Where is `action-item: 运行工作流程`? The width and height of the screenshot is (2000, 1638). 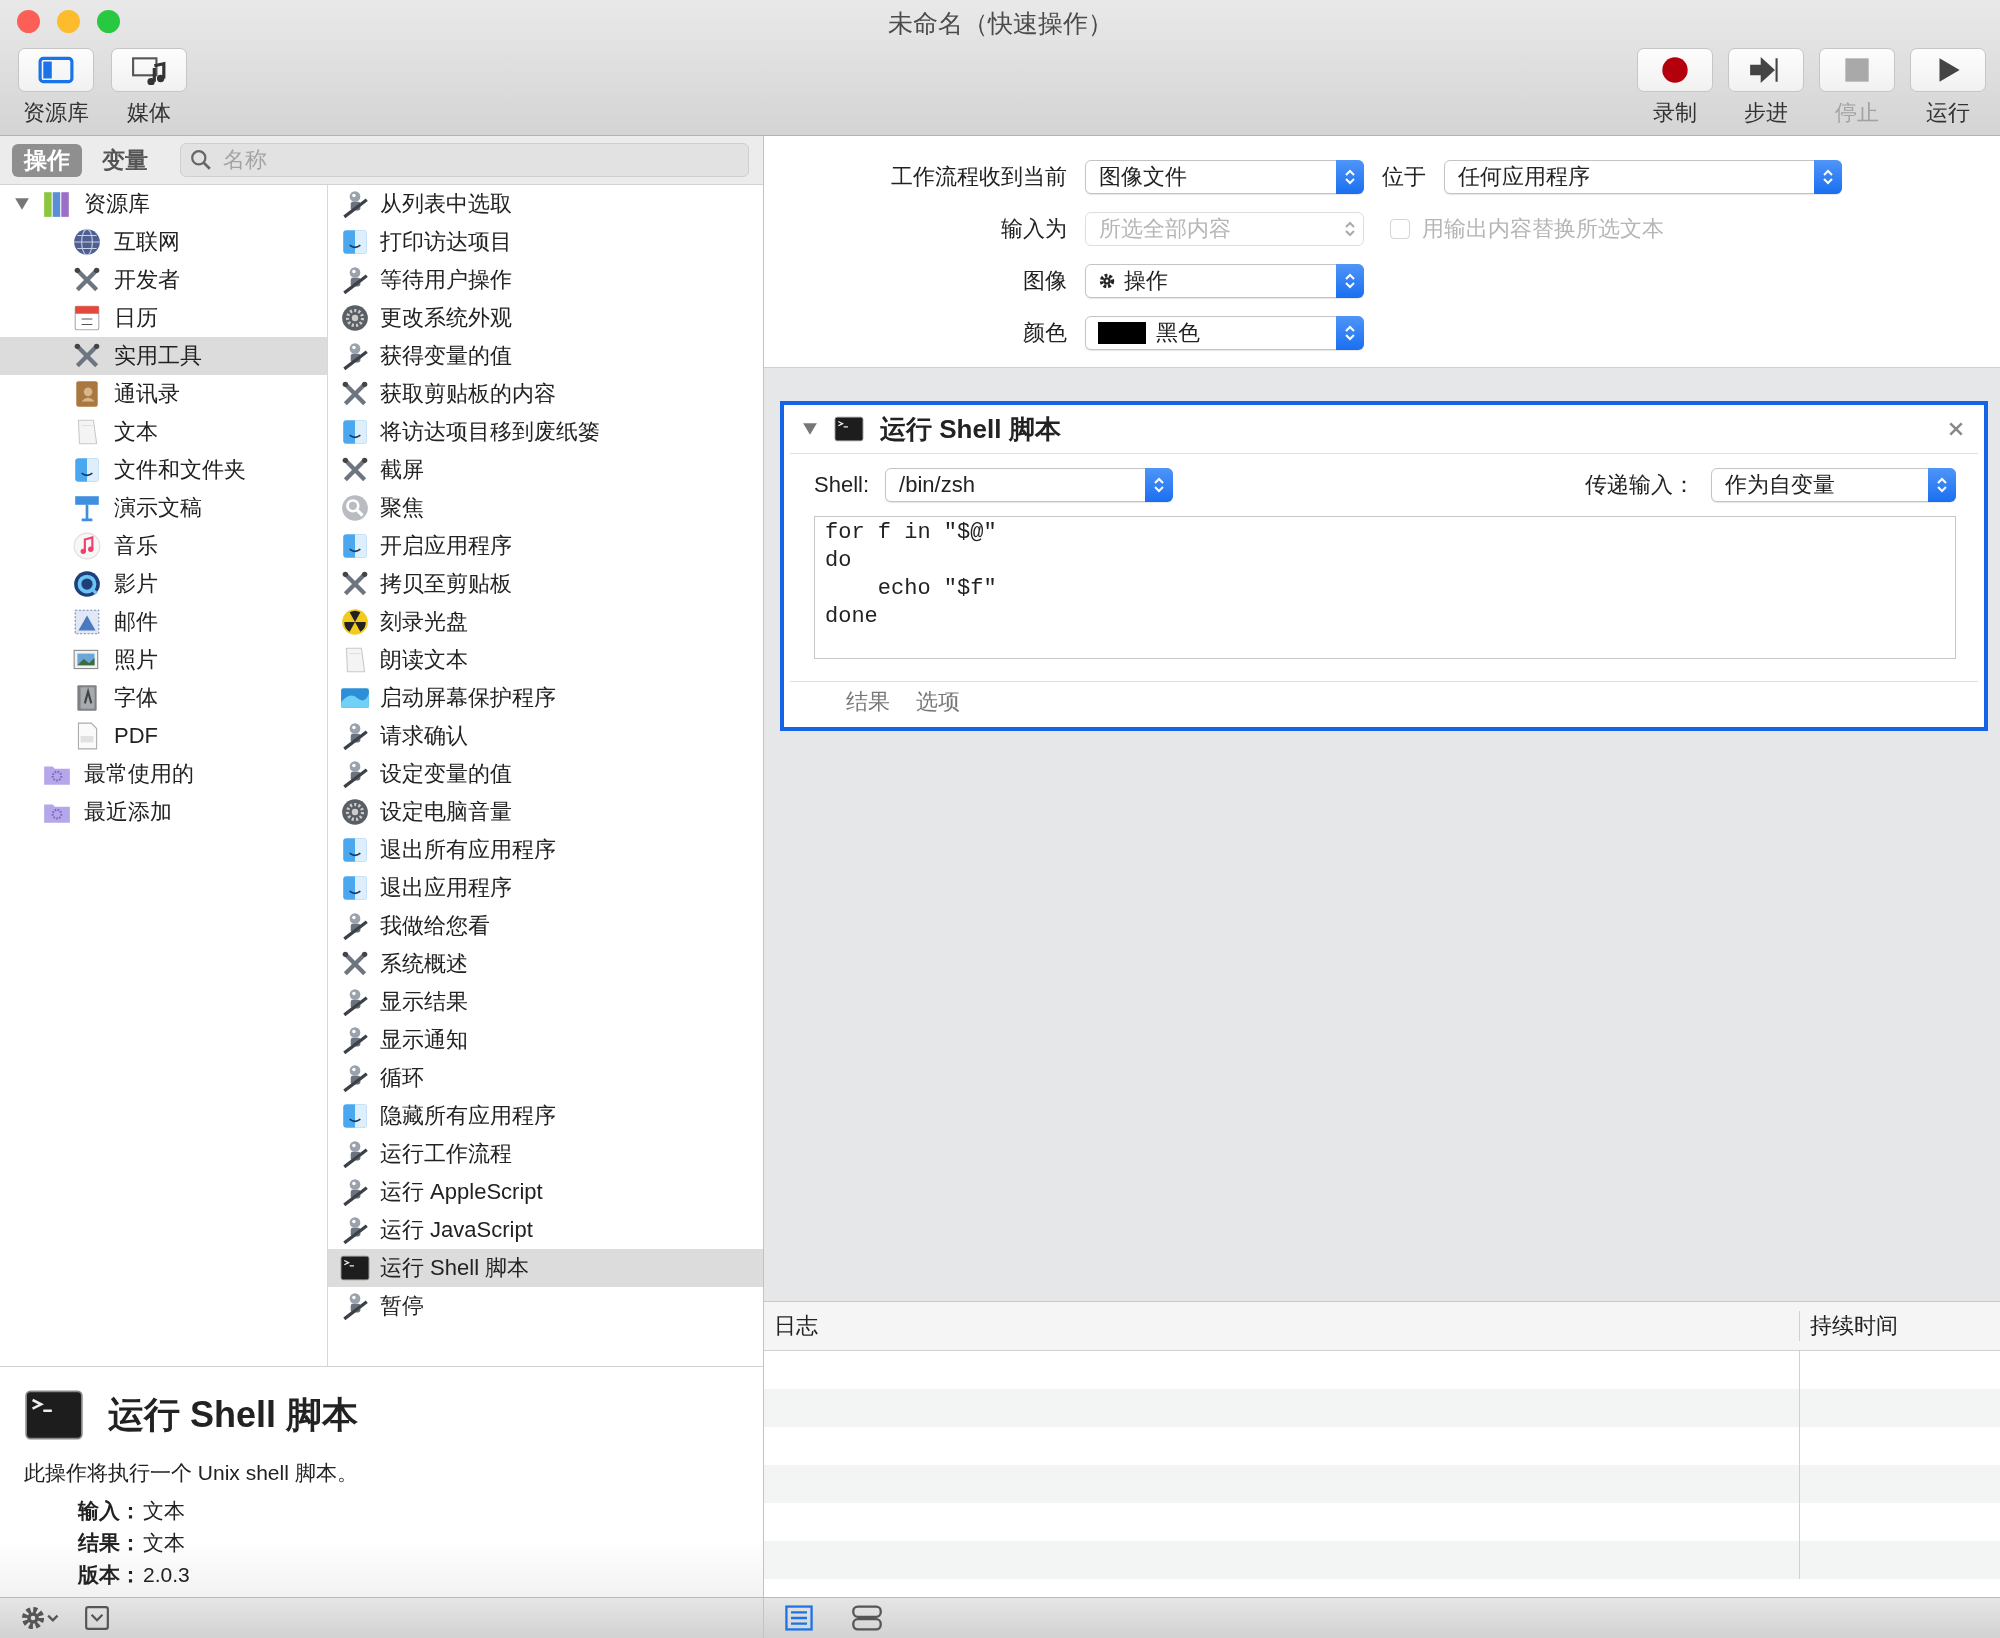 action-item: 运行工作流程 is located at coordinates (545, 1154).